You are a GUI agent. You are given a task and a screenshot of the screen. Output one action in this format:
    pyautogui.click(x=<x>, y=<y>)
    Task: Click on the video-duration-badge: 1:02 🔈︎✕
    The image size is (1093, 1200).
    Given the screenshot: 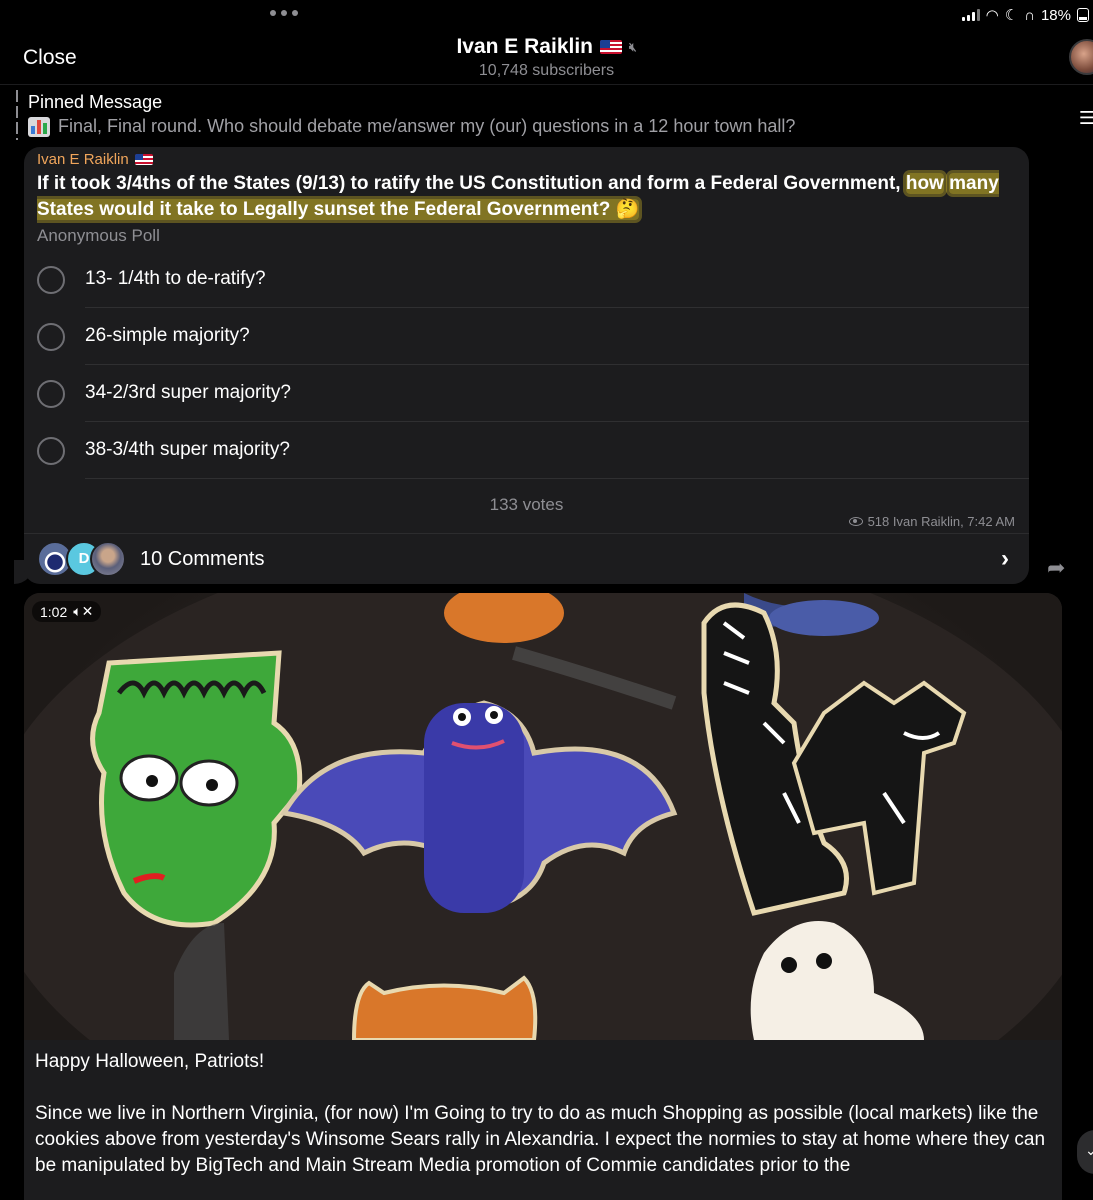 What is the action you would take?
    pyautogui.click(x=67, y=611)
    